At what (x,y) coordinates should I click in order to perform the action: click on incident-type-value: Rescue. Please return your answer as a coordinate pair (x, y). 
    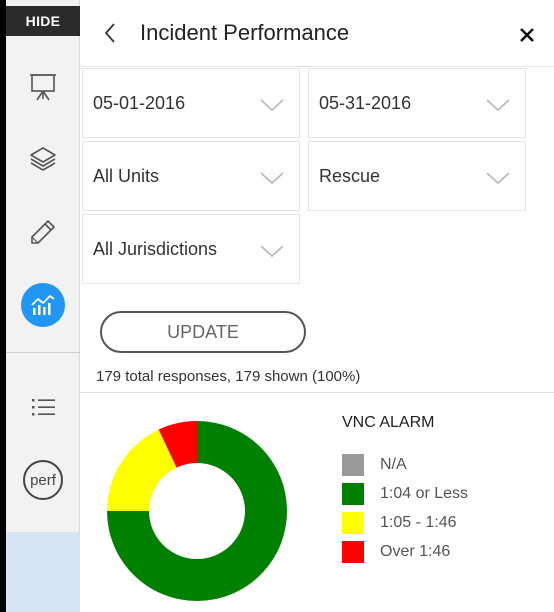
    Looking at the image, I should click on (350, 176).